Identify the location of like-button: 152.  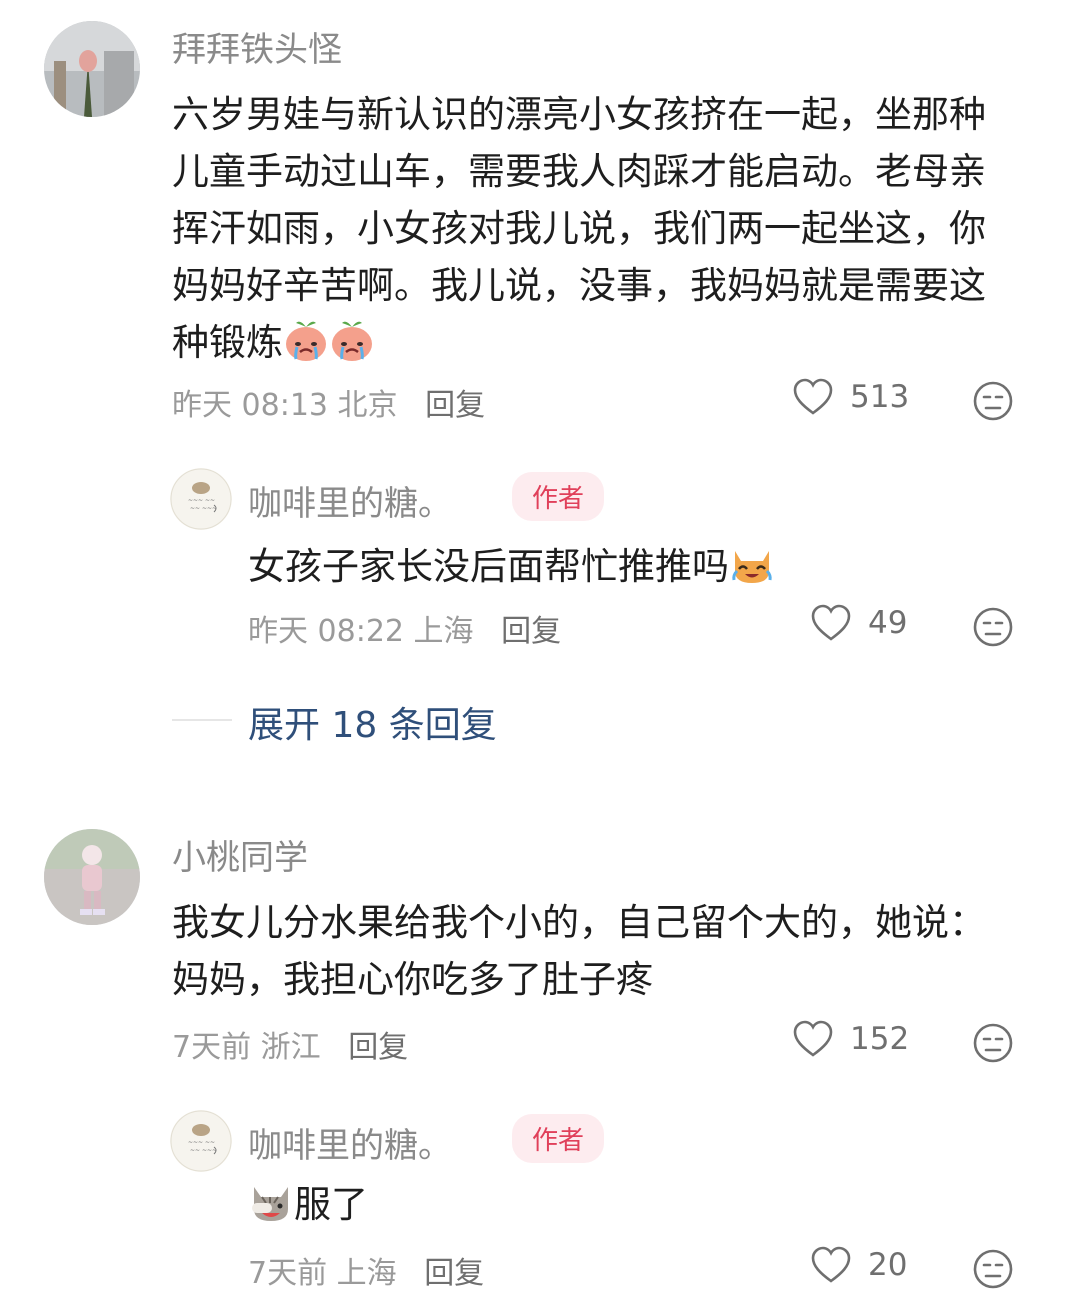
(850, 1039).